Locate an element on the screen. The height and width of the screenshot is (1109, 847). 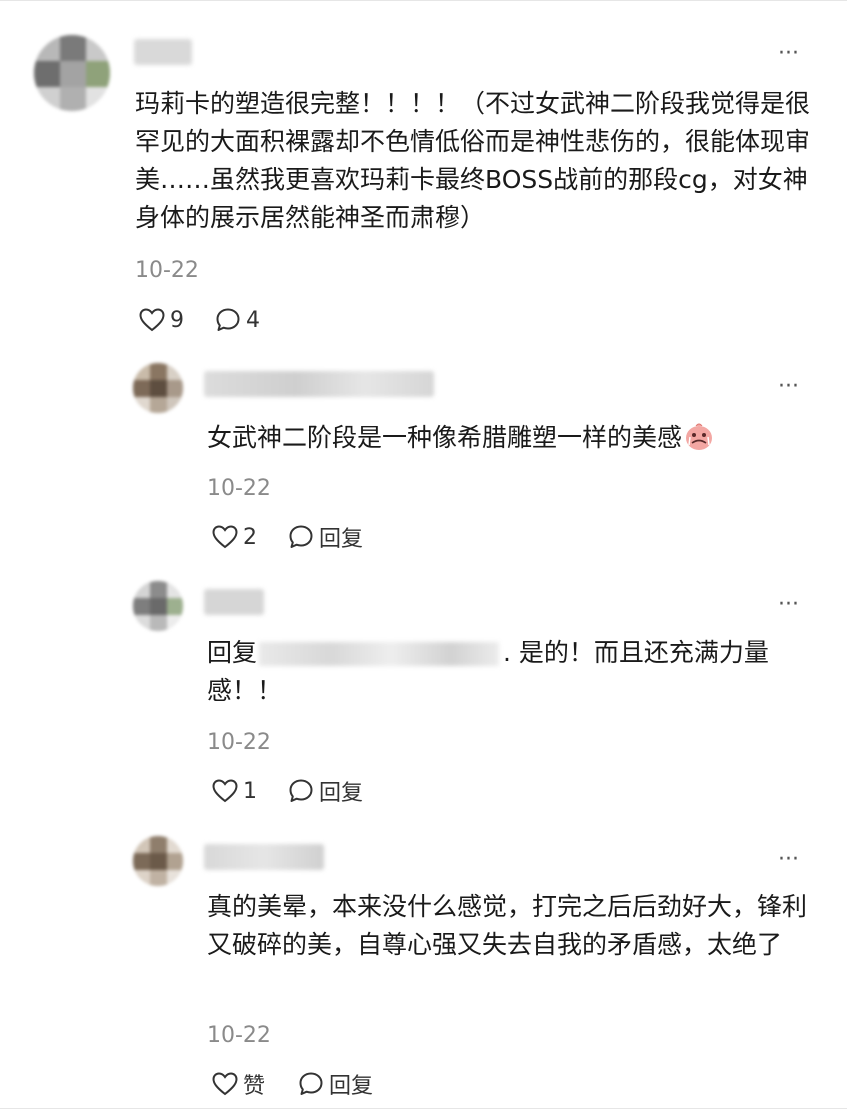
like-button: 2 is located at coordinates (234, 537).